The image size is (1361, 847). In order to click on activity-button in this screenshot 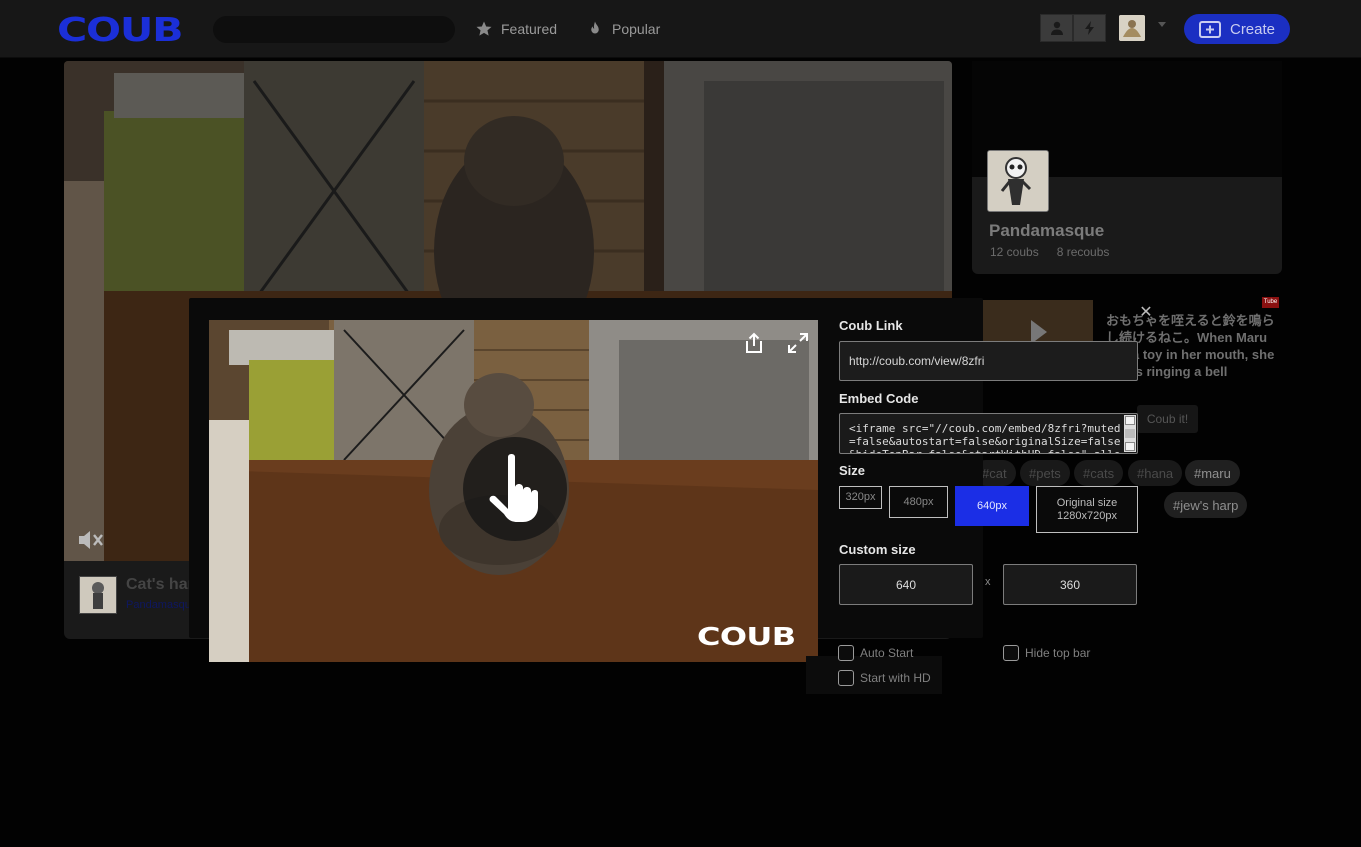, I will do `click(1089, 28)`.